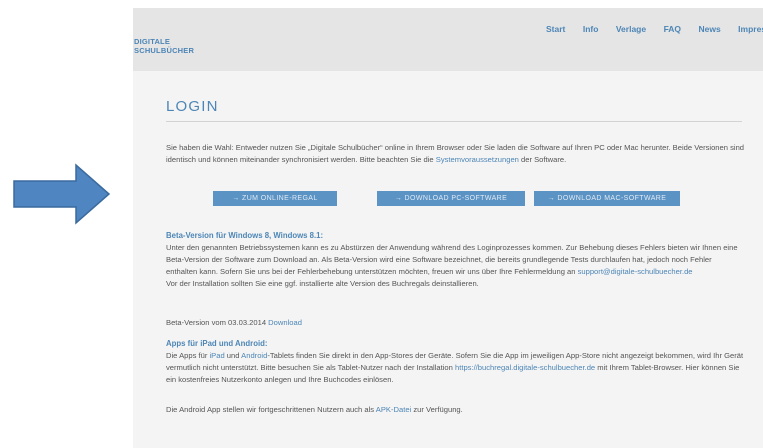 The width and height of the screenshot is (763, 448). What do you see at coordinates (654, 28) in the screenshot?
I see `main-nav: Start Info Verlage FAQ News Impressum` at bounding box center [654, 28].